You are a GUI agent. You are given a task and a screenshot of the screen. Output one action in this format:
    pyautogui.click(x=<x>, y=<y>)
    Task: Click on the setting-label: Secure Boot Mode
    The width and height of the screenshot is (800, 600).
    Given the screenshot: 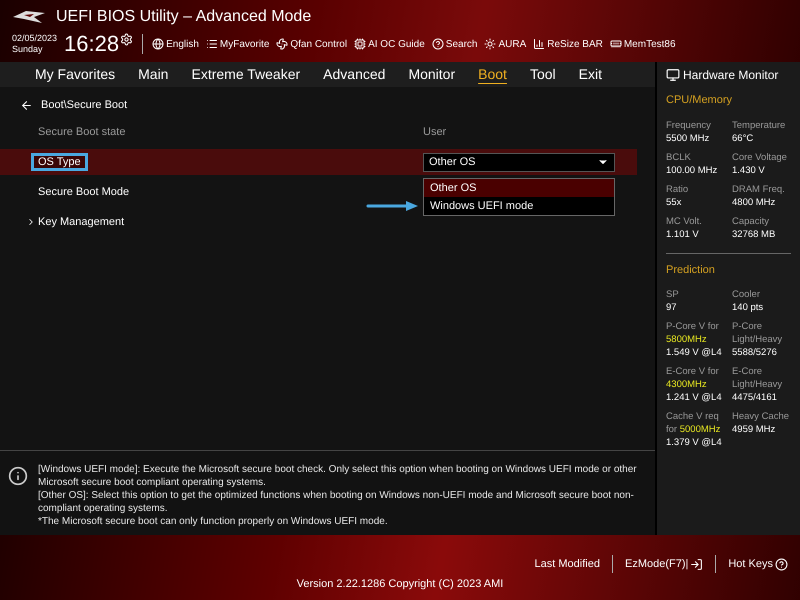 What is the action you would take?
    pyautogui.click(x=83, y=192)
    